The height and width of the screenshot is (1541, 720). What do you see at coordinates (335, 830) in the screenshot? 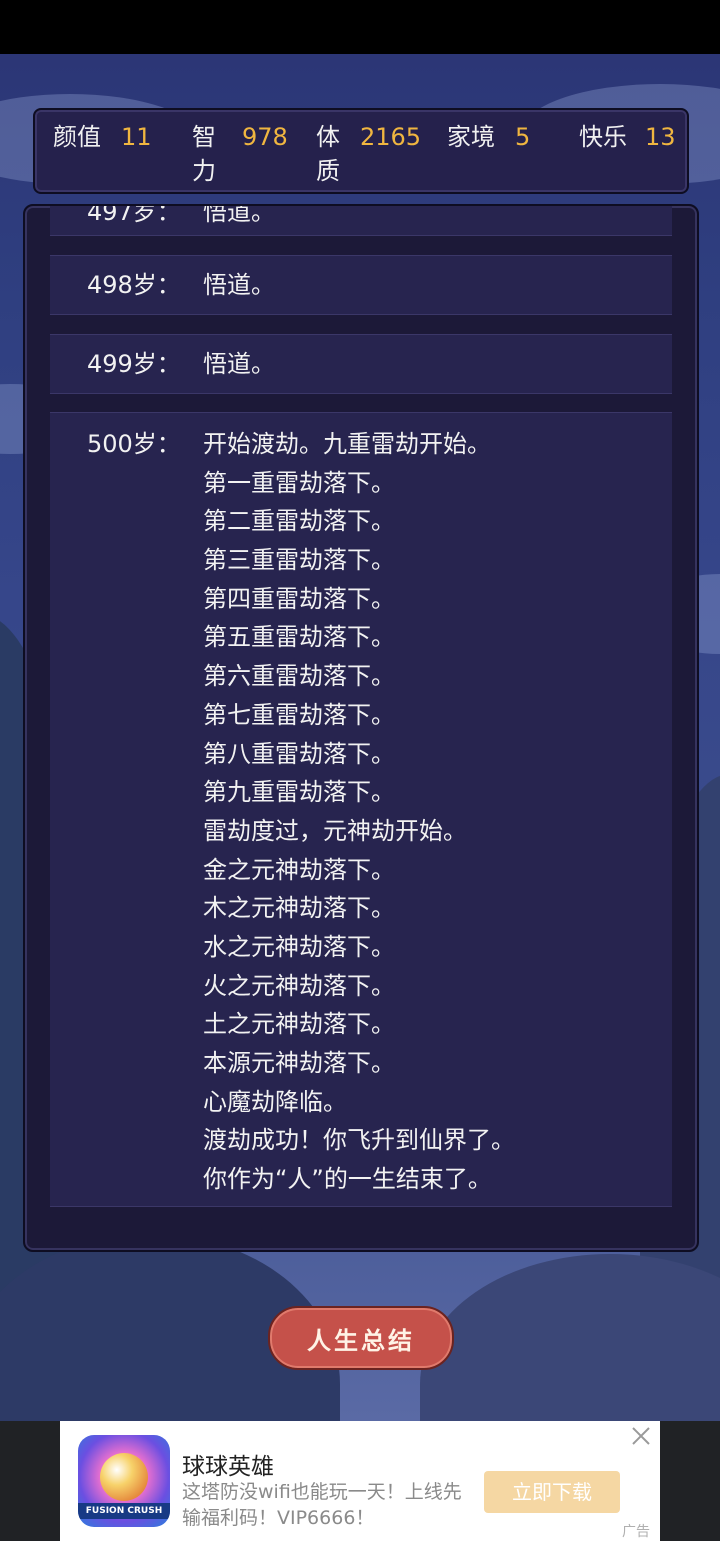
I see `event-line: 雷劫度过，元神劫开始。` at bounding box center [335, 830].